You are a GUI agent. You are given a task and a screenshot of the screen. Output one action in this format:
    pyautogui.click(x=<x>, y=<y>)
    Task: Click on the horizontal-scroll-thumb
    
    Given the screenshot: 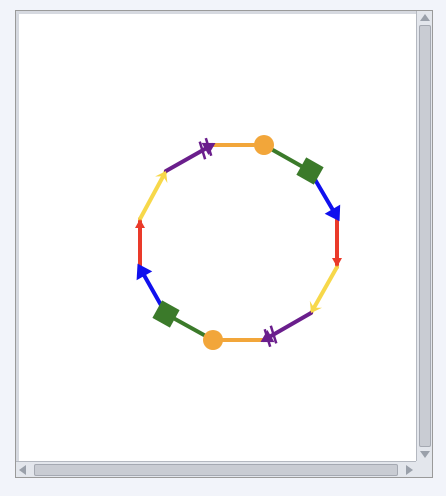 What is the action you would take?
    pyautogui.click(x=216, y=470)
    